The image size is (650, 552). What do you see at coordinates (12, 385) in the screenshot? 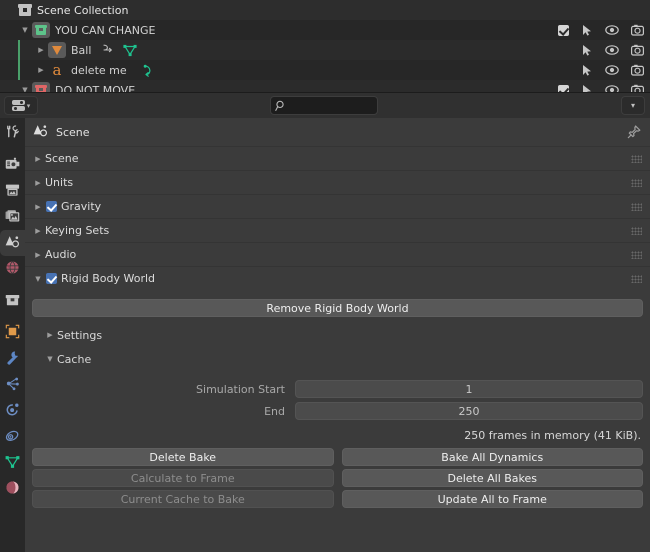
I see `tab-particles` at bounding box center [12, 385].